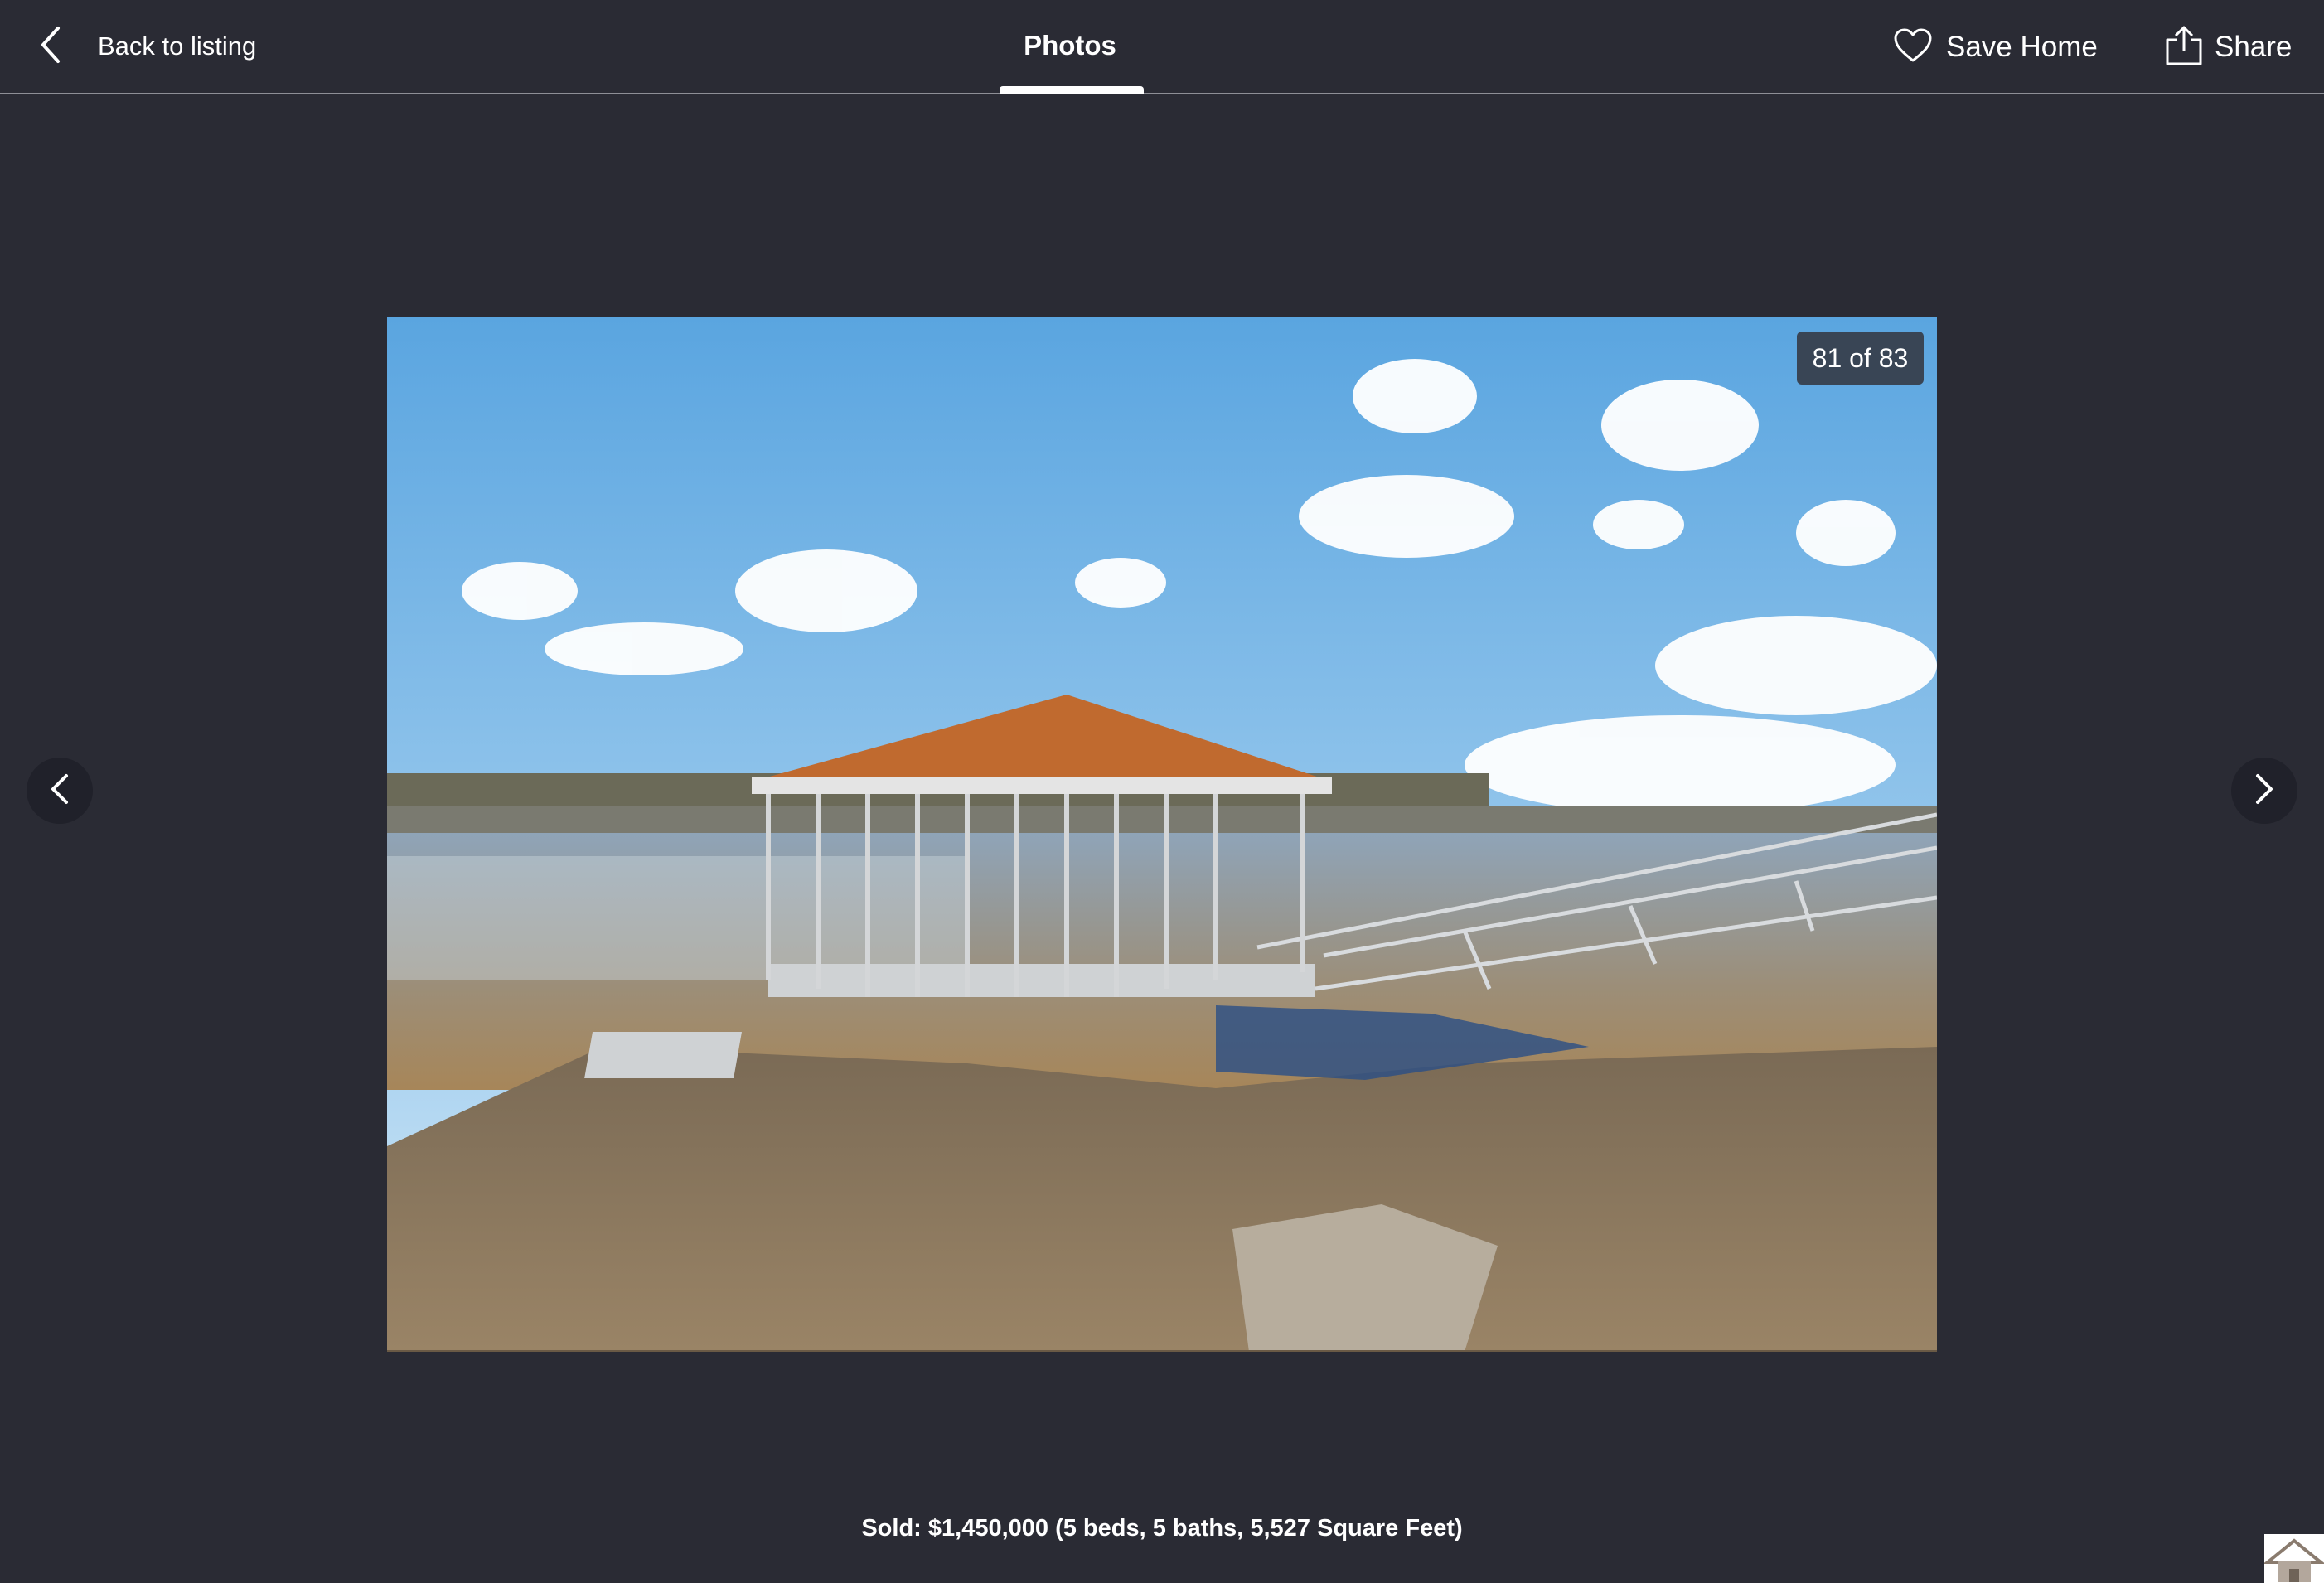  I want to click on chevron-right-icon, so click(2264, 791).